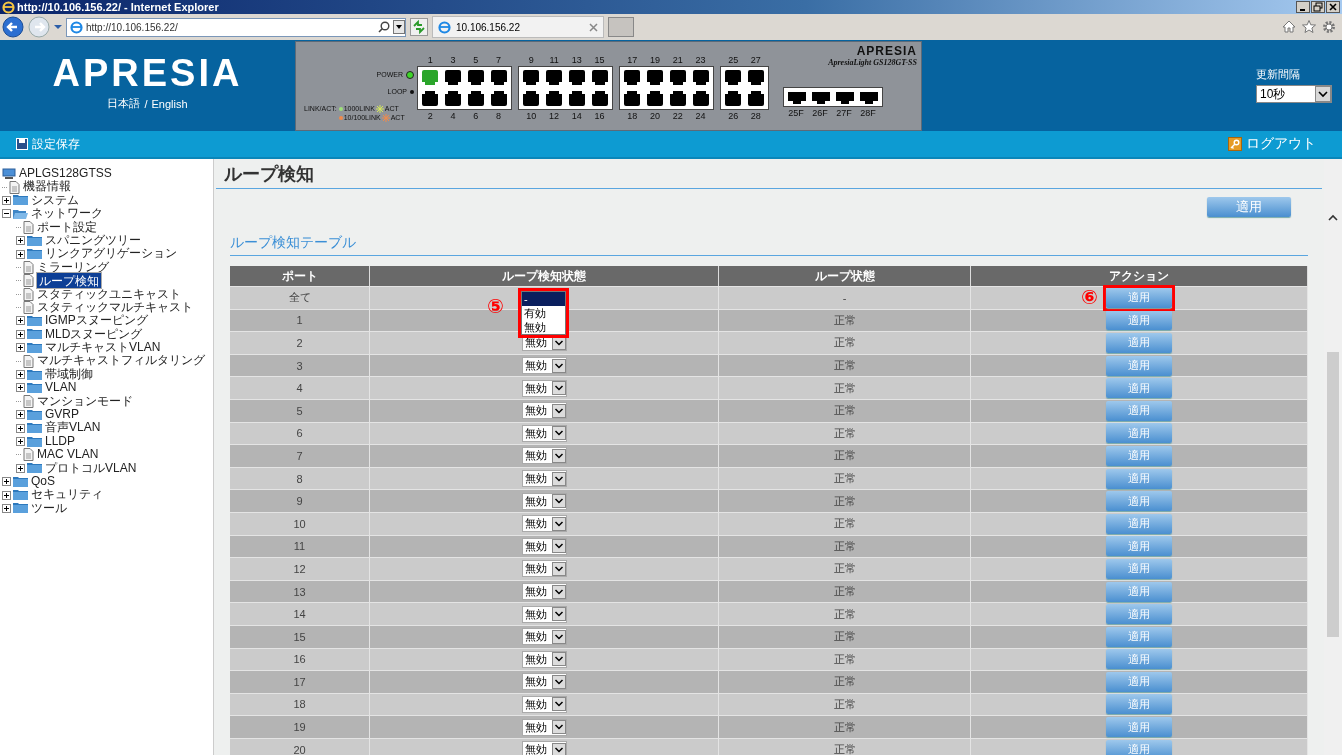  Describe the element at coordinates (384, 27) in the screenshot. I see `search-icon` at that location.